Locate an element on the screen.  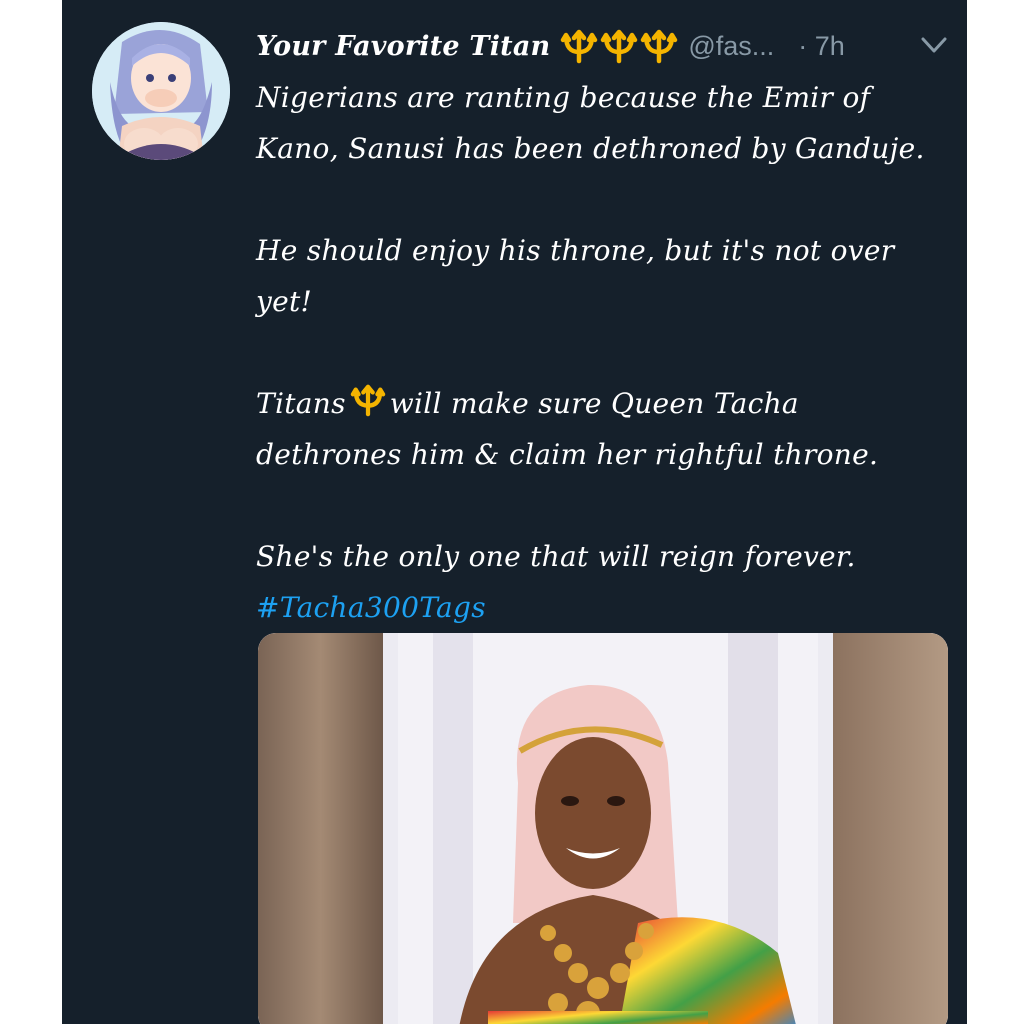
text-line: yet! is located at coordinates (284, 301).